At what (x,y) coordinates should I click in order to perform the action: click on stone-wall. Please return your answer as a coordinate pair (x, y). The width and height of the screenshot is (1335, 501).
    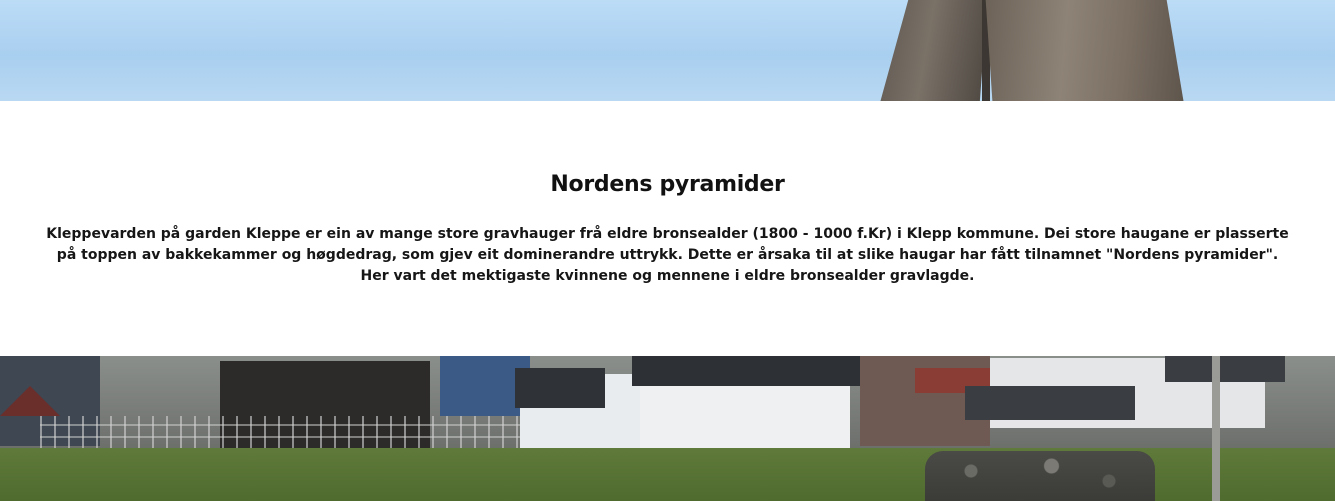
    Looking at the image, I should click on (1040, 476).